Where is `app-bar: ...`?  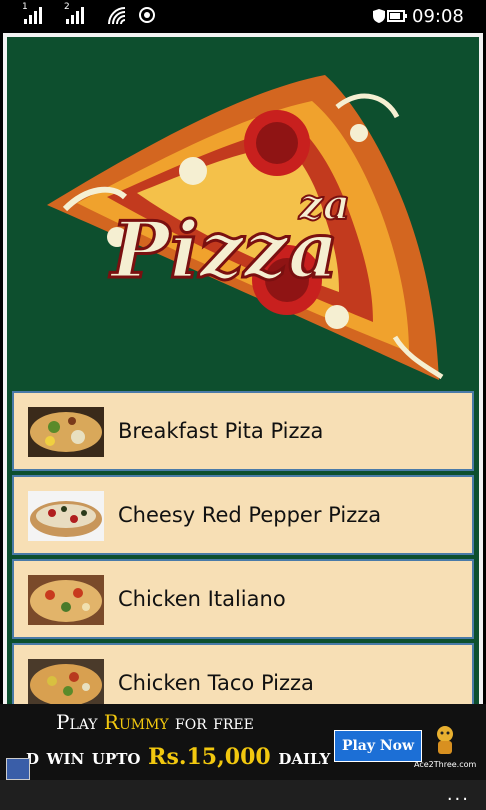
app-bar: ... is located at coordinates (243, 795).